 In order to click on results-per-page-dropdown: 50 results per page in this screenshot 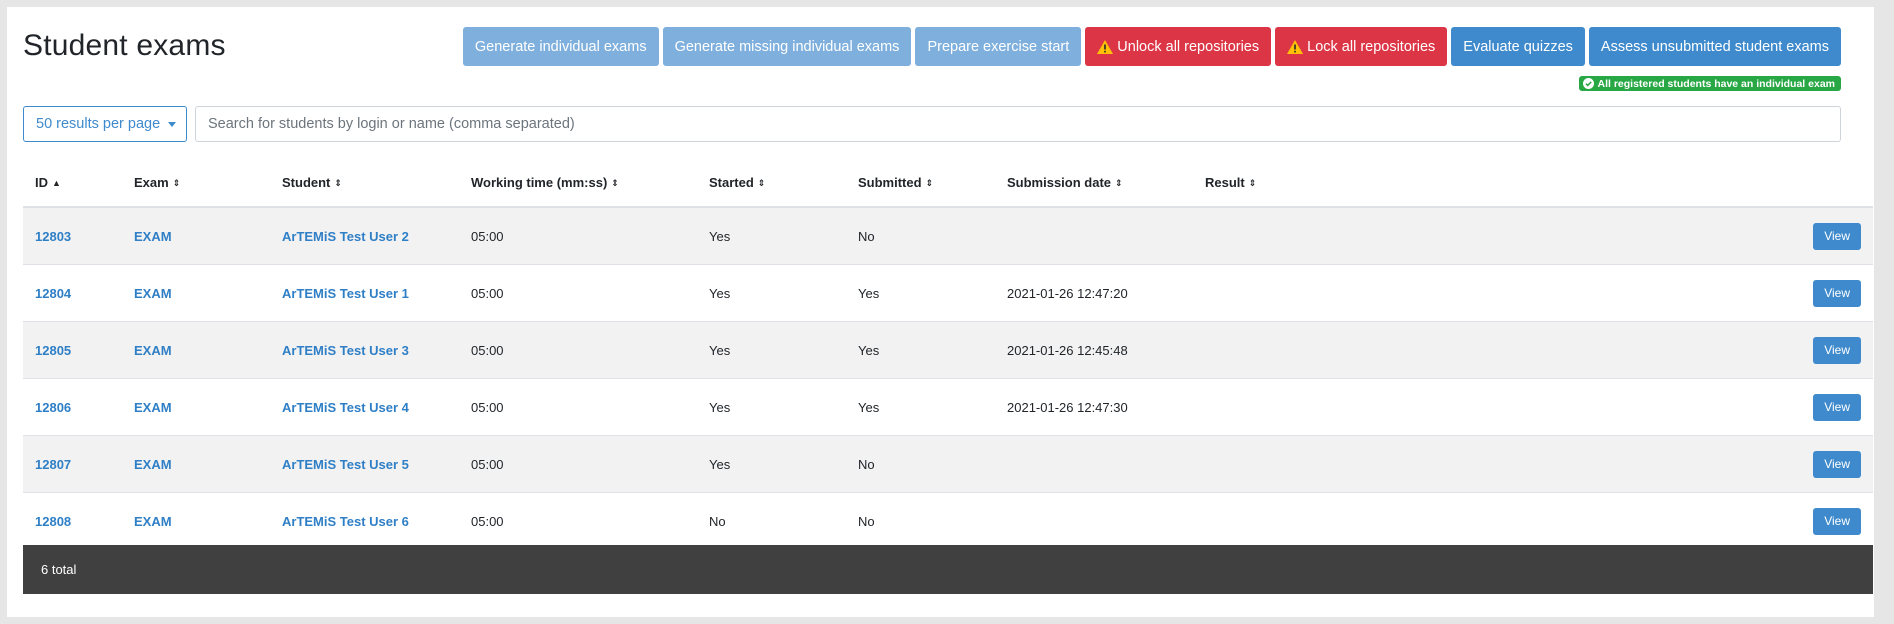, I will do `click(105, 124)`.